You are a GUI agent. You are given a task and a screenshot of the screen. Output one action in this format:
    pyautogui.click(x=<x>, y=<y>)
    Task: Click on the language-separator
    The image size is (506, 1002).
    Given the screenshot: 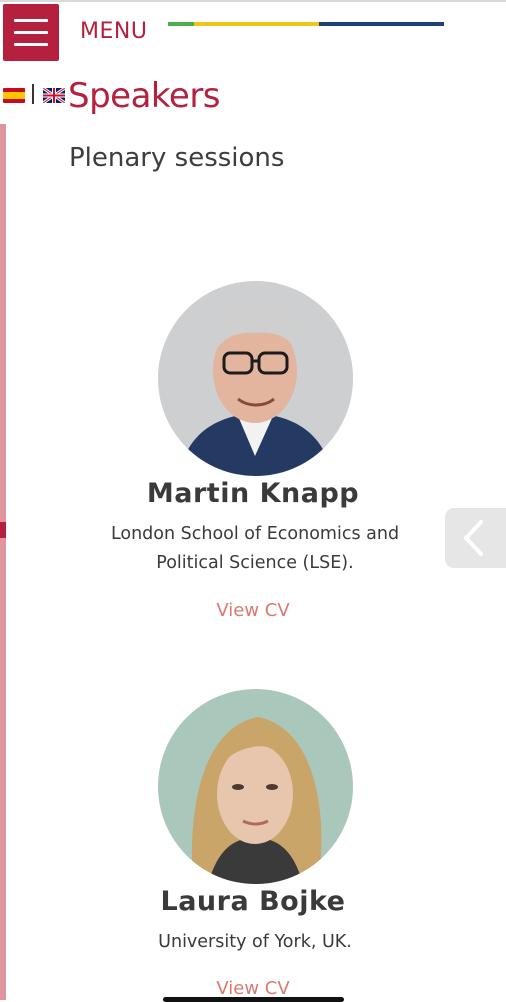 What is the action you would take?
    pyautogui.click(x=33, y=94)
    